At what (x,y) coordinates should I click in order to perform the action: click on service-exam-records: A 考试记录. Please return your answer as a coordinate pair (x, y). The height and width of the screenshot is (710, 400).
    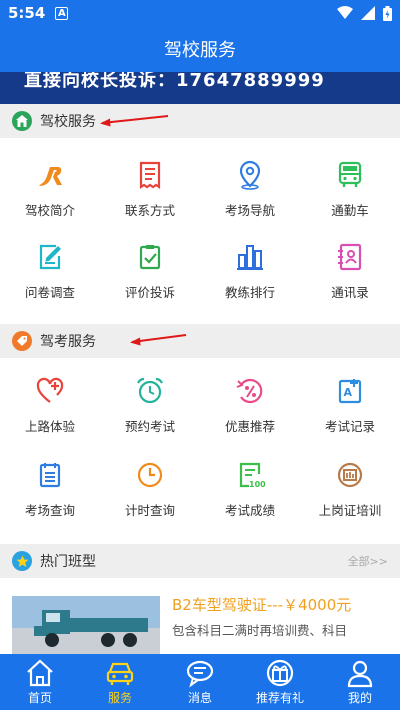
    Looking at the image, I should click on (350, 404).